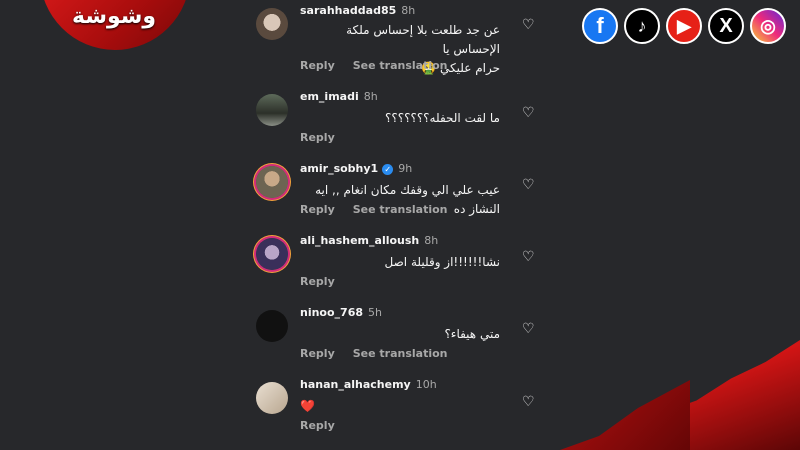 This screenshot has height=450, width=800. I want to click on comment-header: amir_sobhy1 ✓ 9h, so click(356, 168).